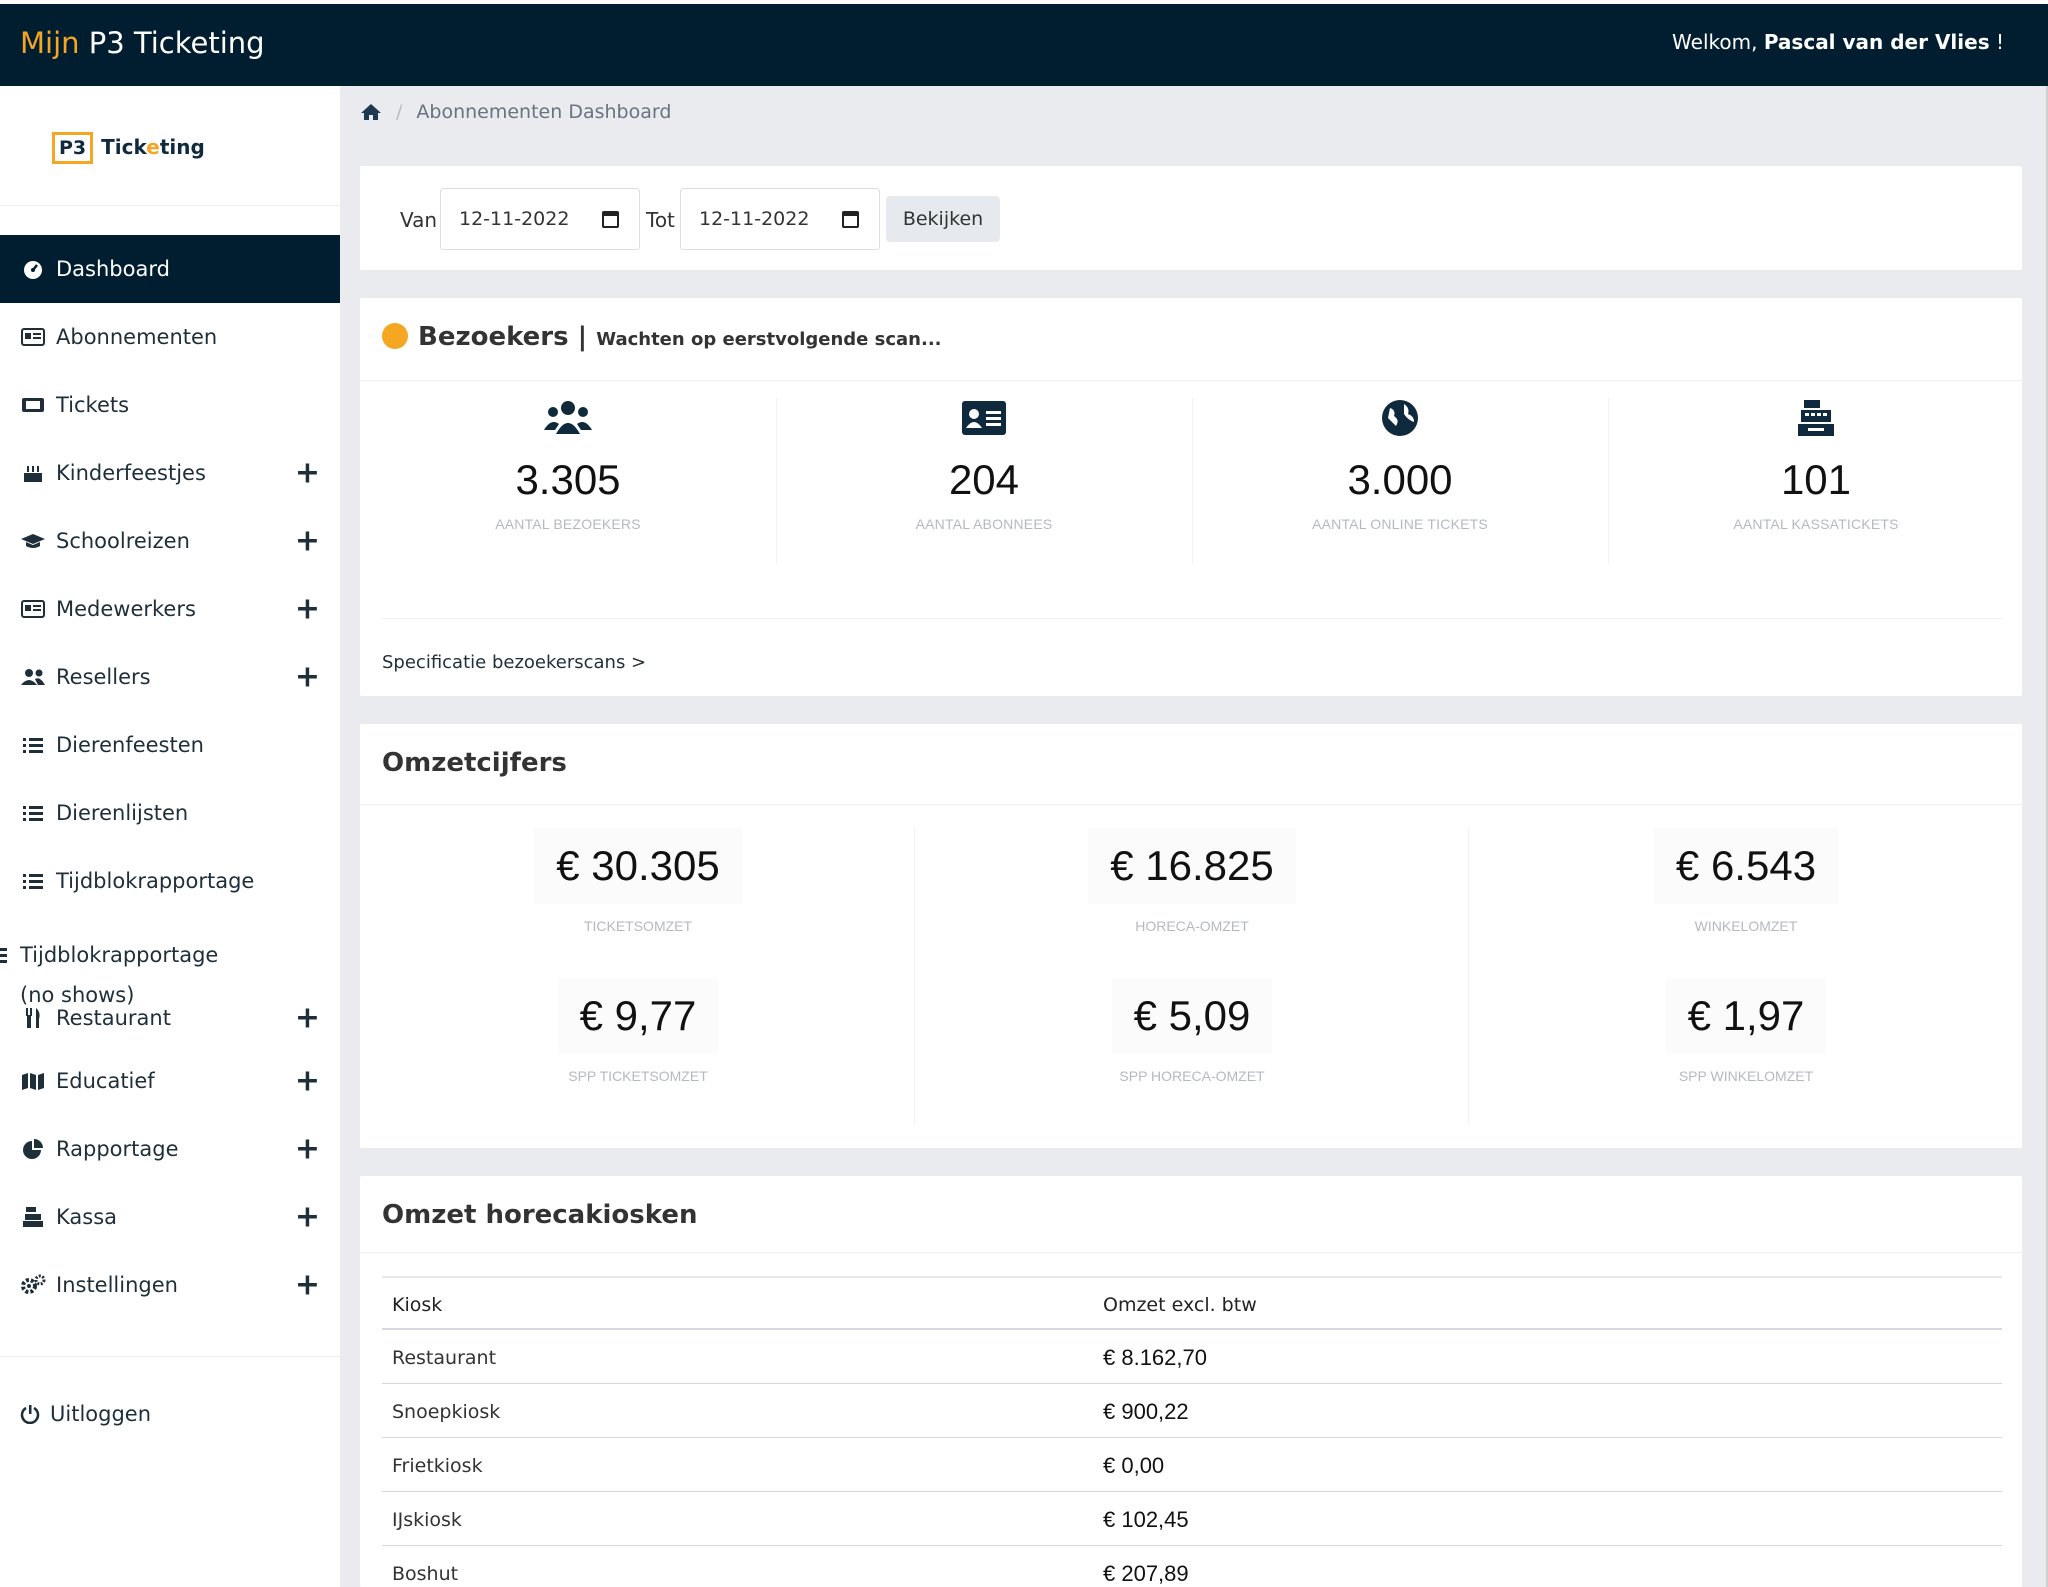  Describe the element at coordinates (103, 677) in the screenshot. I see `sidebar-item-label: Resellers` at that location.